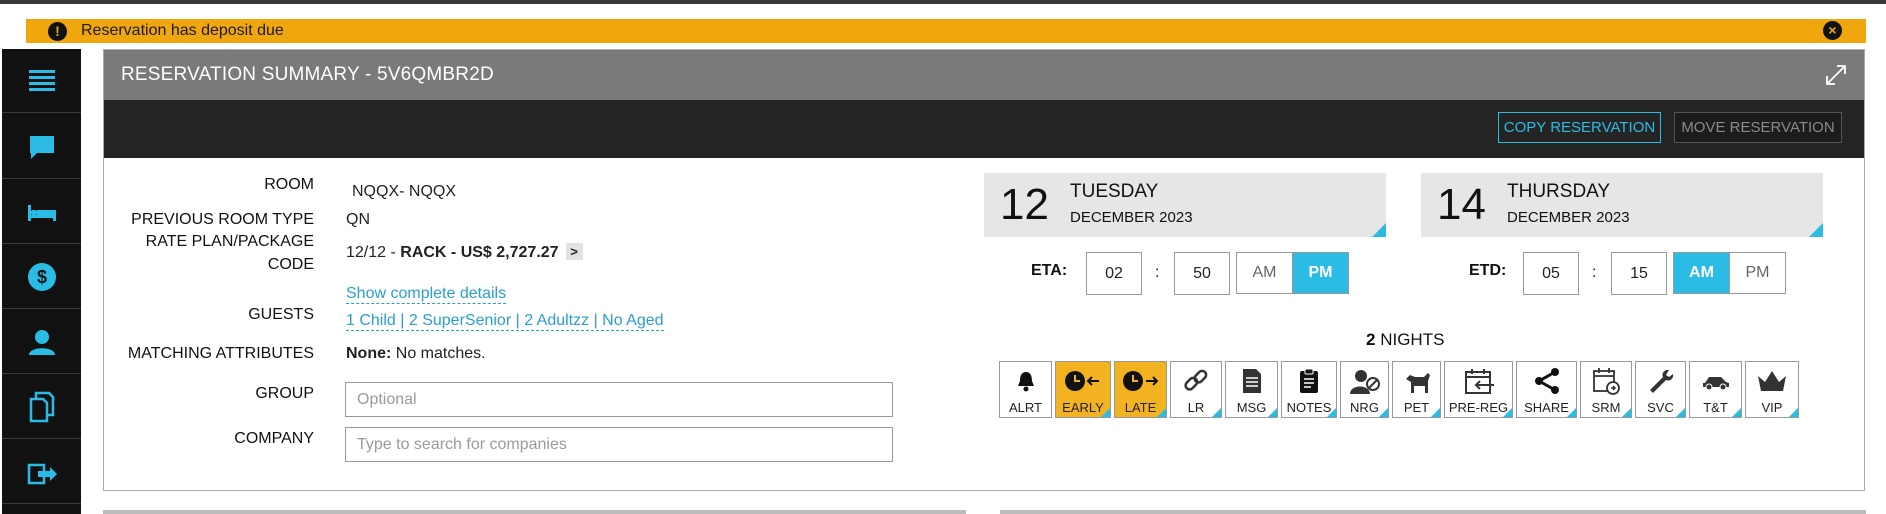  Describe the element at coordinates (281, 314) in the screenshot. I see `guests-label: GUESTS` at that location.